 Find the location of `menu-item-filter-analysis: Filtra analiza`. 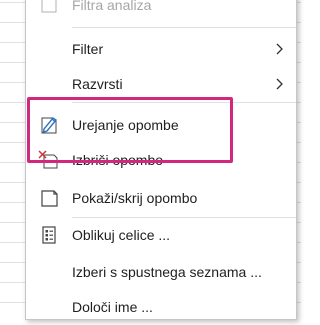

menu-item-filter-analysis: Filtra analiza is located at coordinates (161, 11).